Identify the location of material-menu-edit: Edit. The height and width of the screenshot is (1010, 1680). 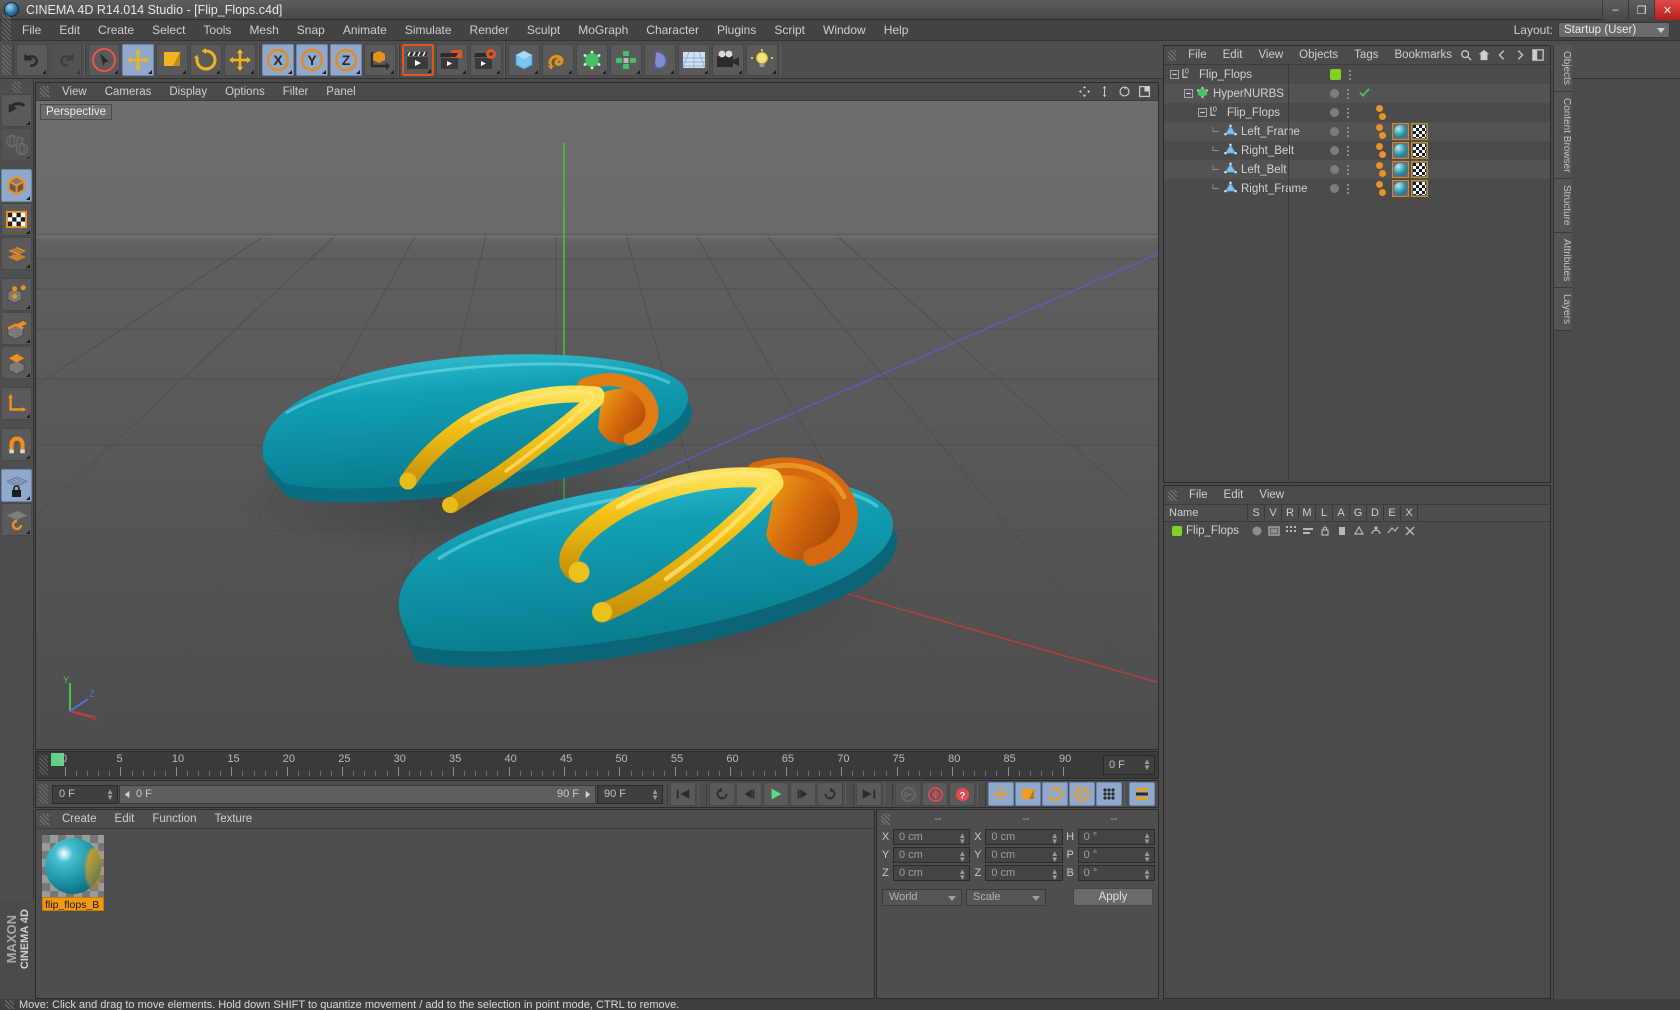
(125, 819).